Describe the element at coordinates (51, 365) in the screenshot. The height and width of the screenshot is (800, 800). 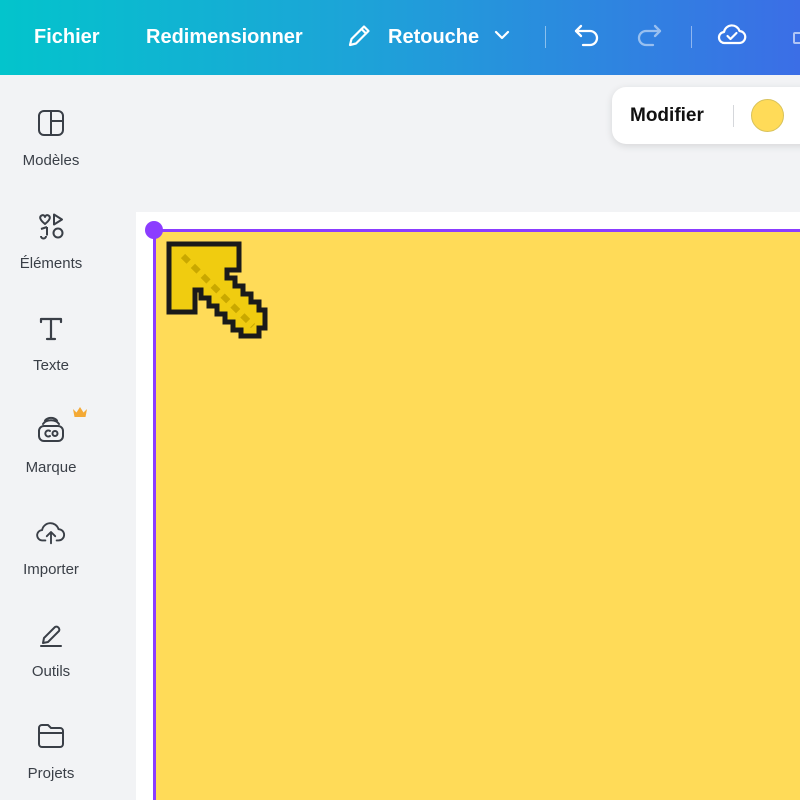
I see `sidebar-item-label: Texte` at that location.